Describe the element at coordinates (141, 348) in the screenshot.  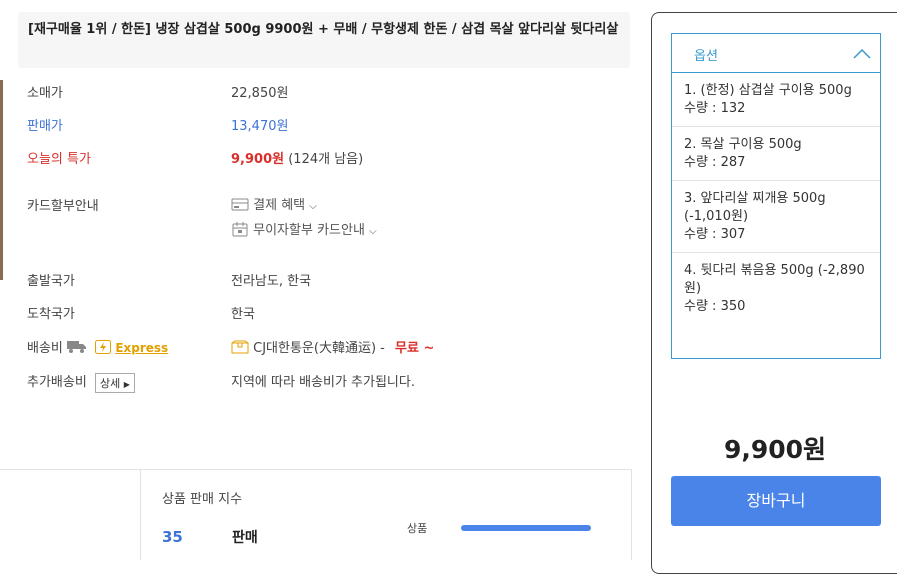
I see `express-label: Express` at that location.